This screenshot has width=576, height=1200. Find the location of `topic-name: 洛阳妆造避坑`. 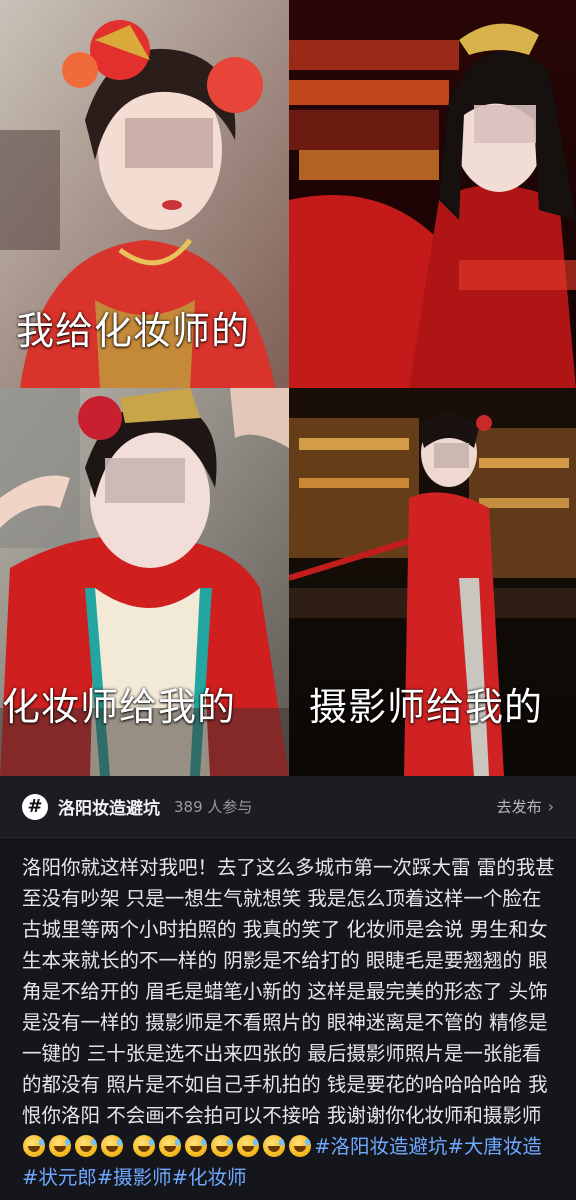

topic-name: 洛阳妆造避坑 is located at coordinates (109, 806).